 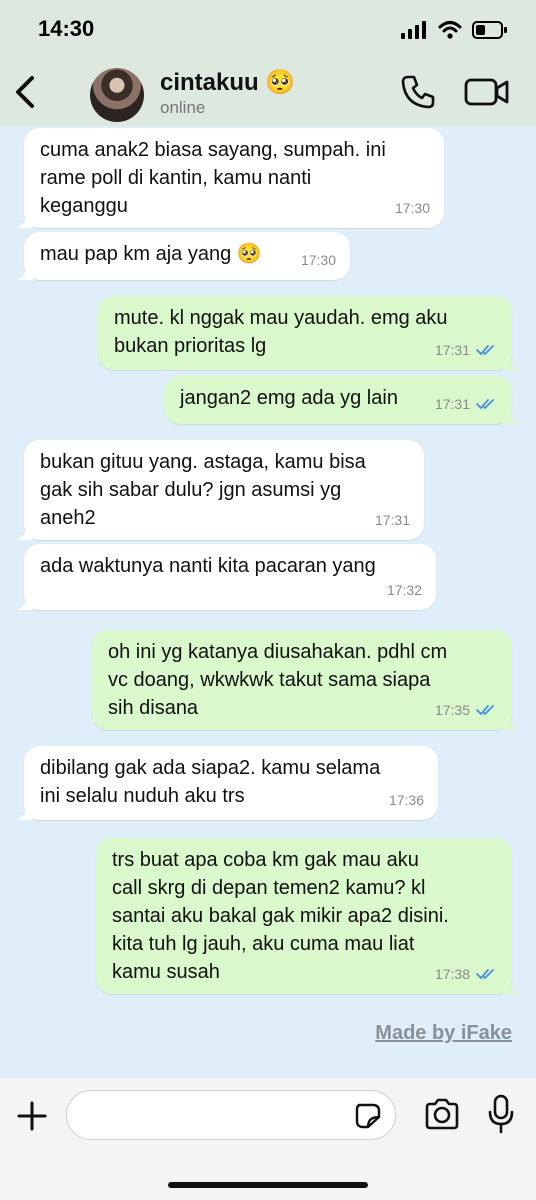 I want to click on message-incoming: mau pap km aja yang 🥺 17:30, so click(x=183, y=256).